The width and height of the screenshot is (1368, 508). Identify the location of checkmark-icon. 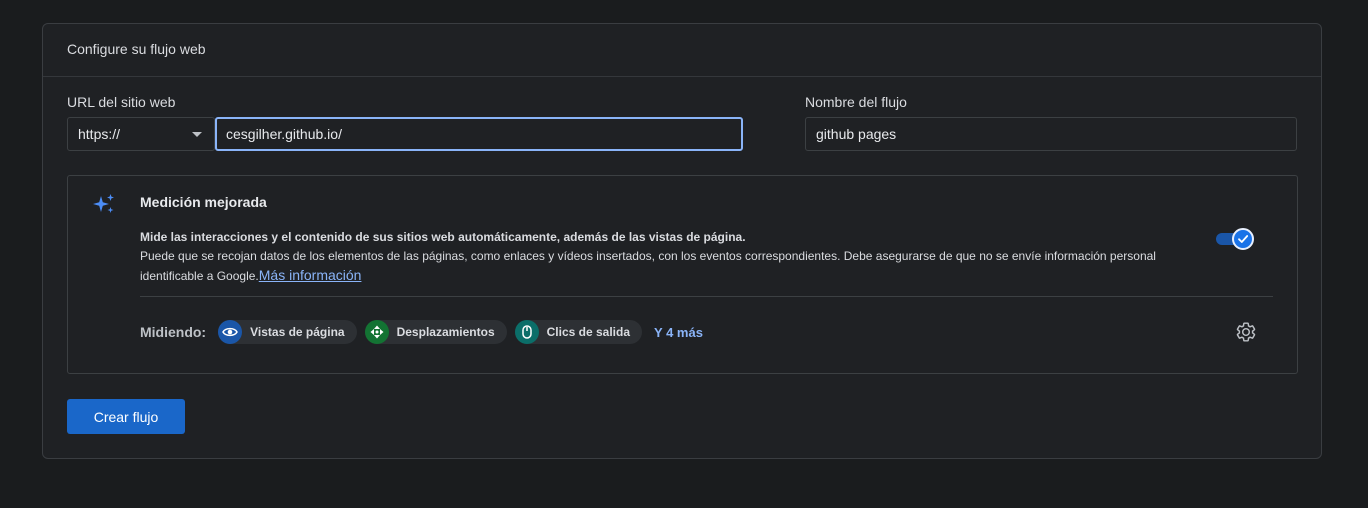
(1243, 239).